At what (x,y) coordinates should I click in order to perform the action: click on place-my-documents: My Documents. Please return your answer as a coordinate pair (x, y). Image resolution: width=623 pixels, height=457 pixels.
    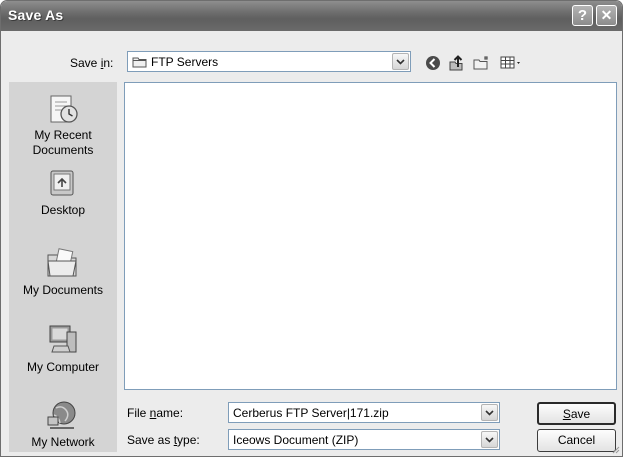
    Looking at the image, I should click on (63, 271).